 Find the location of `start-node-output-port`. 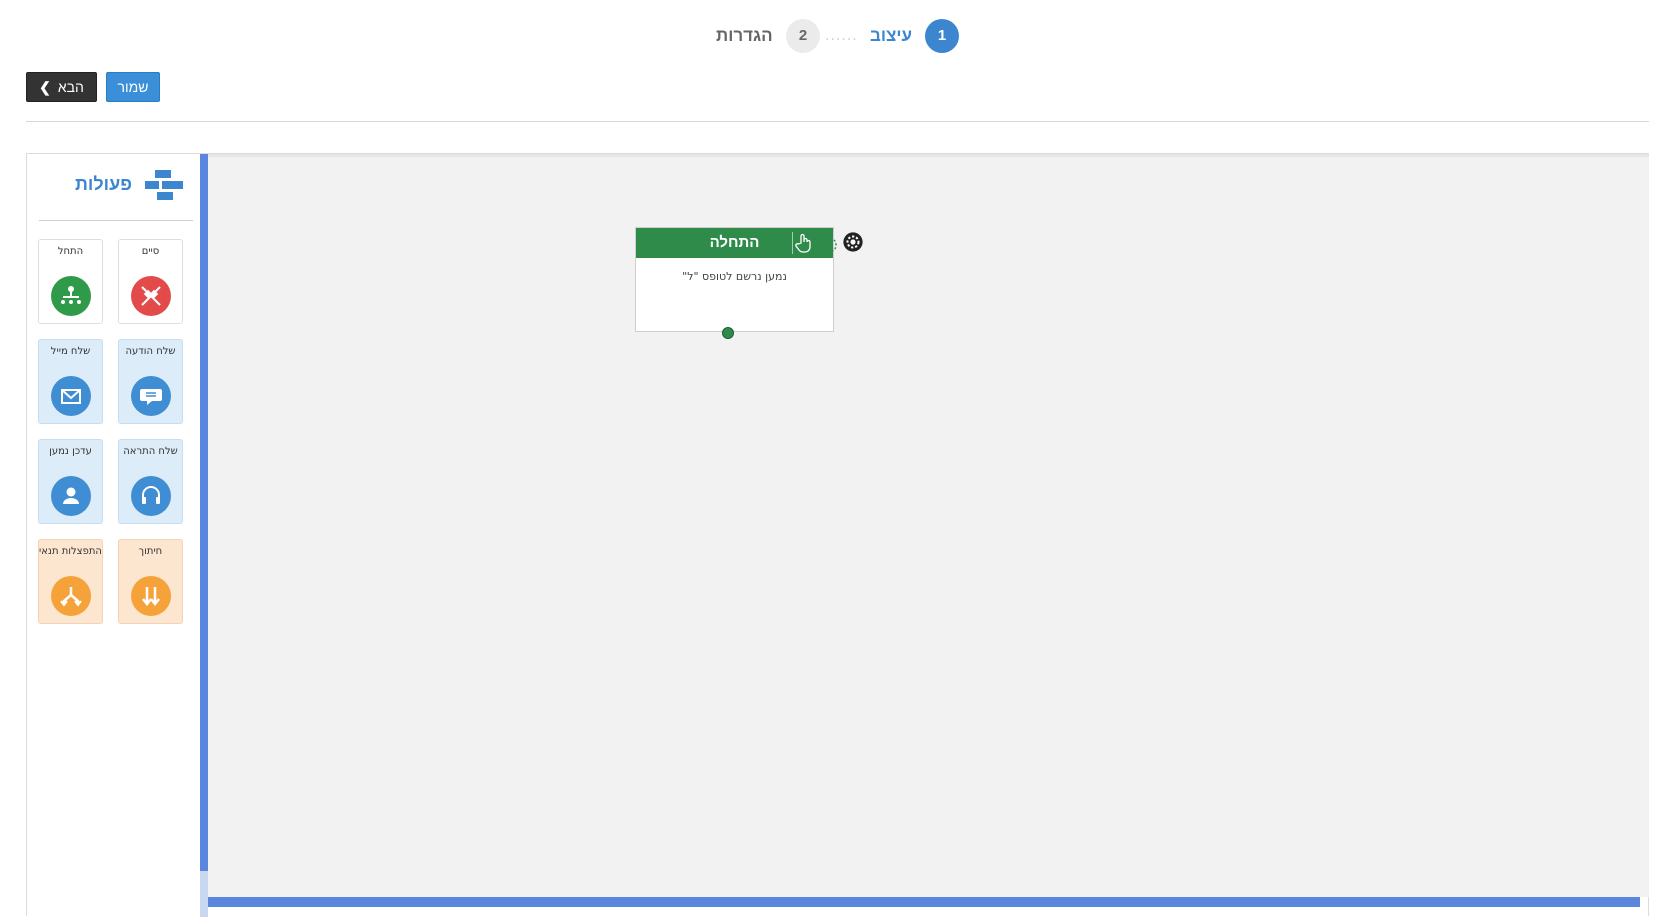

start-node-output-port is located at coordinates (728, 333).